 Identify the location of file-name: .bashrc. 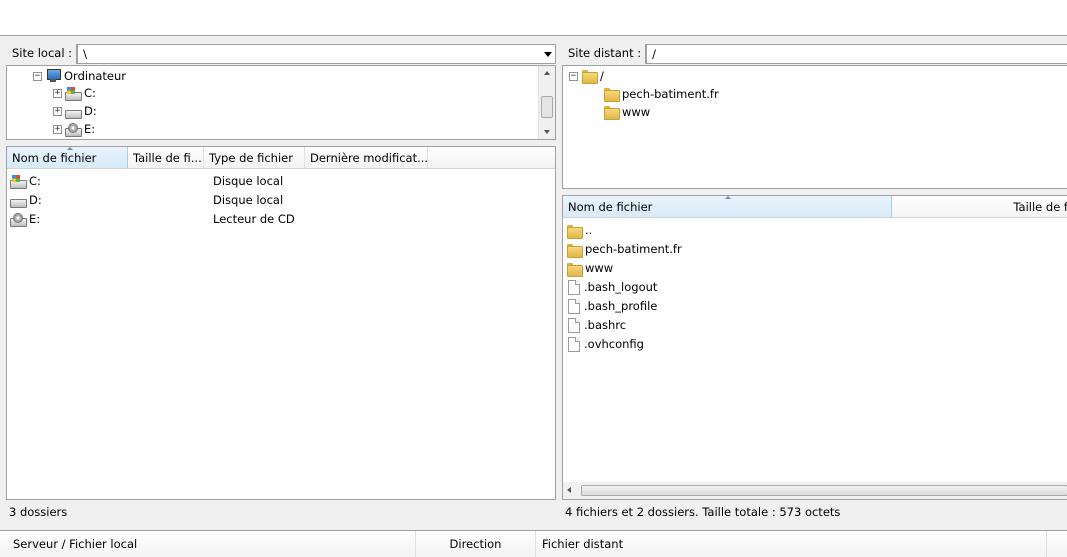
(605, 325).